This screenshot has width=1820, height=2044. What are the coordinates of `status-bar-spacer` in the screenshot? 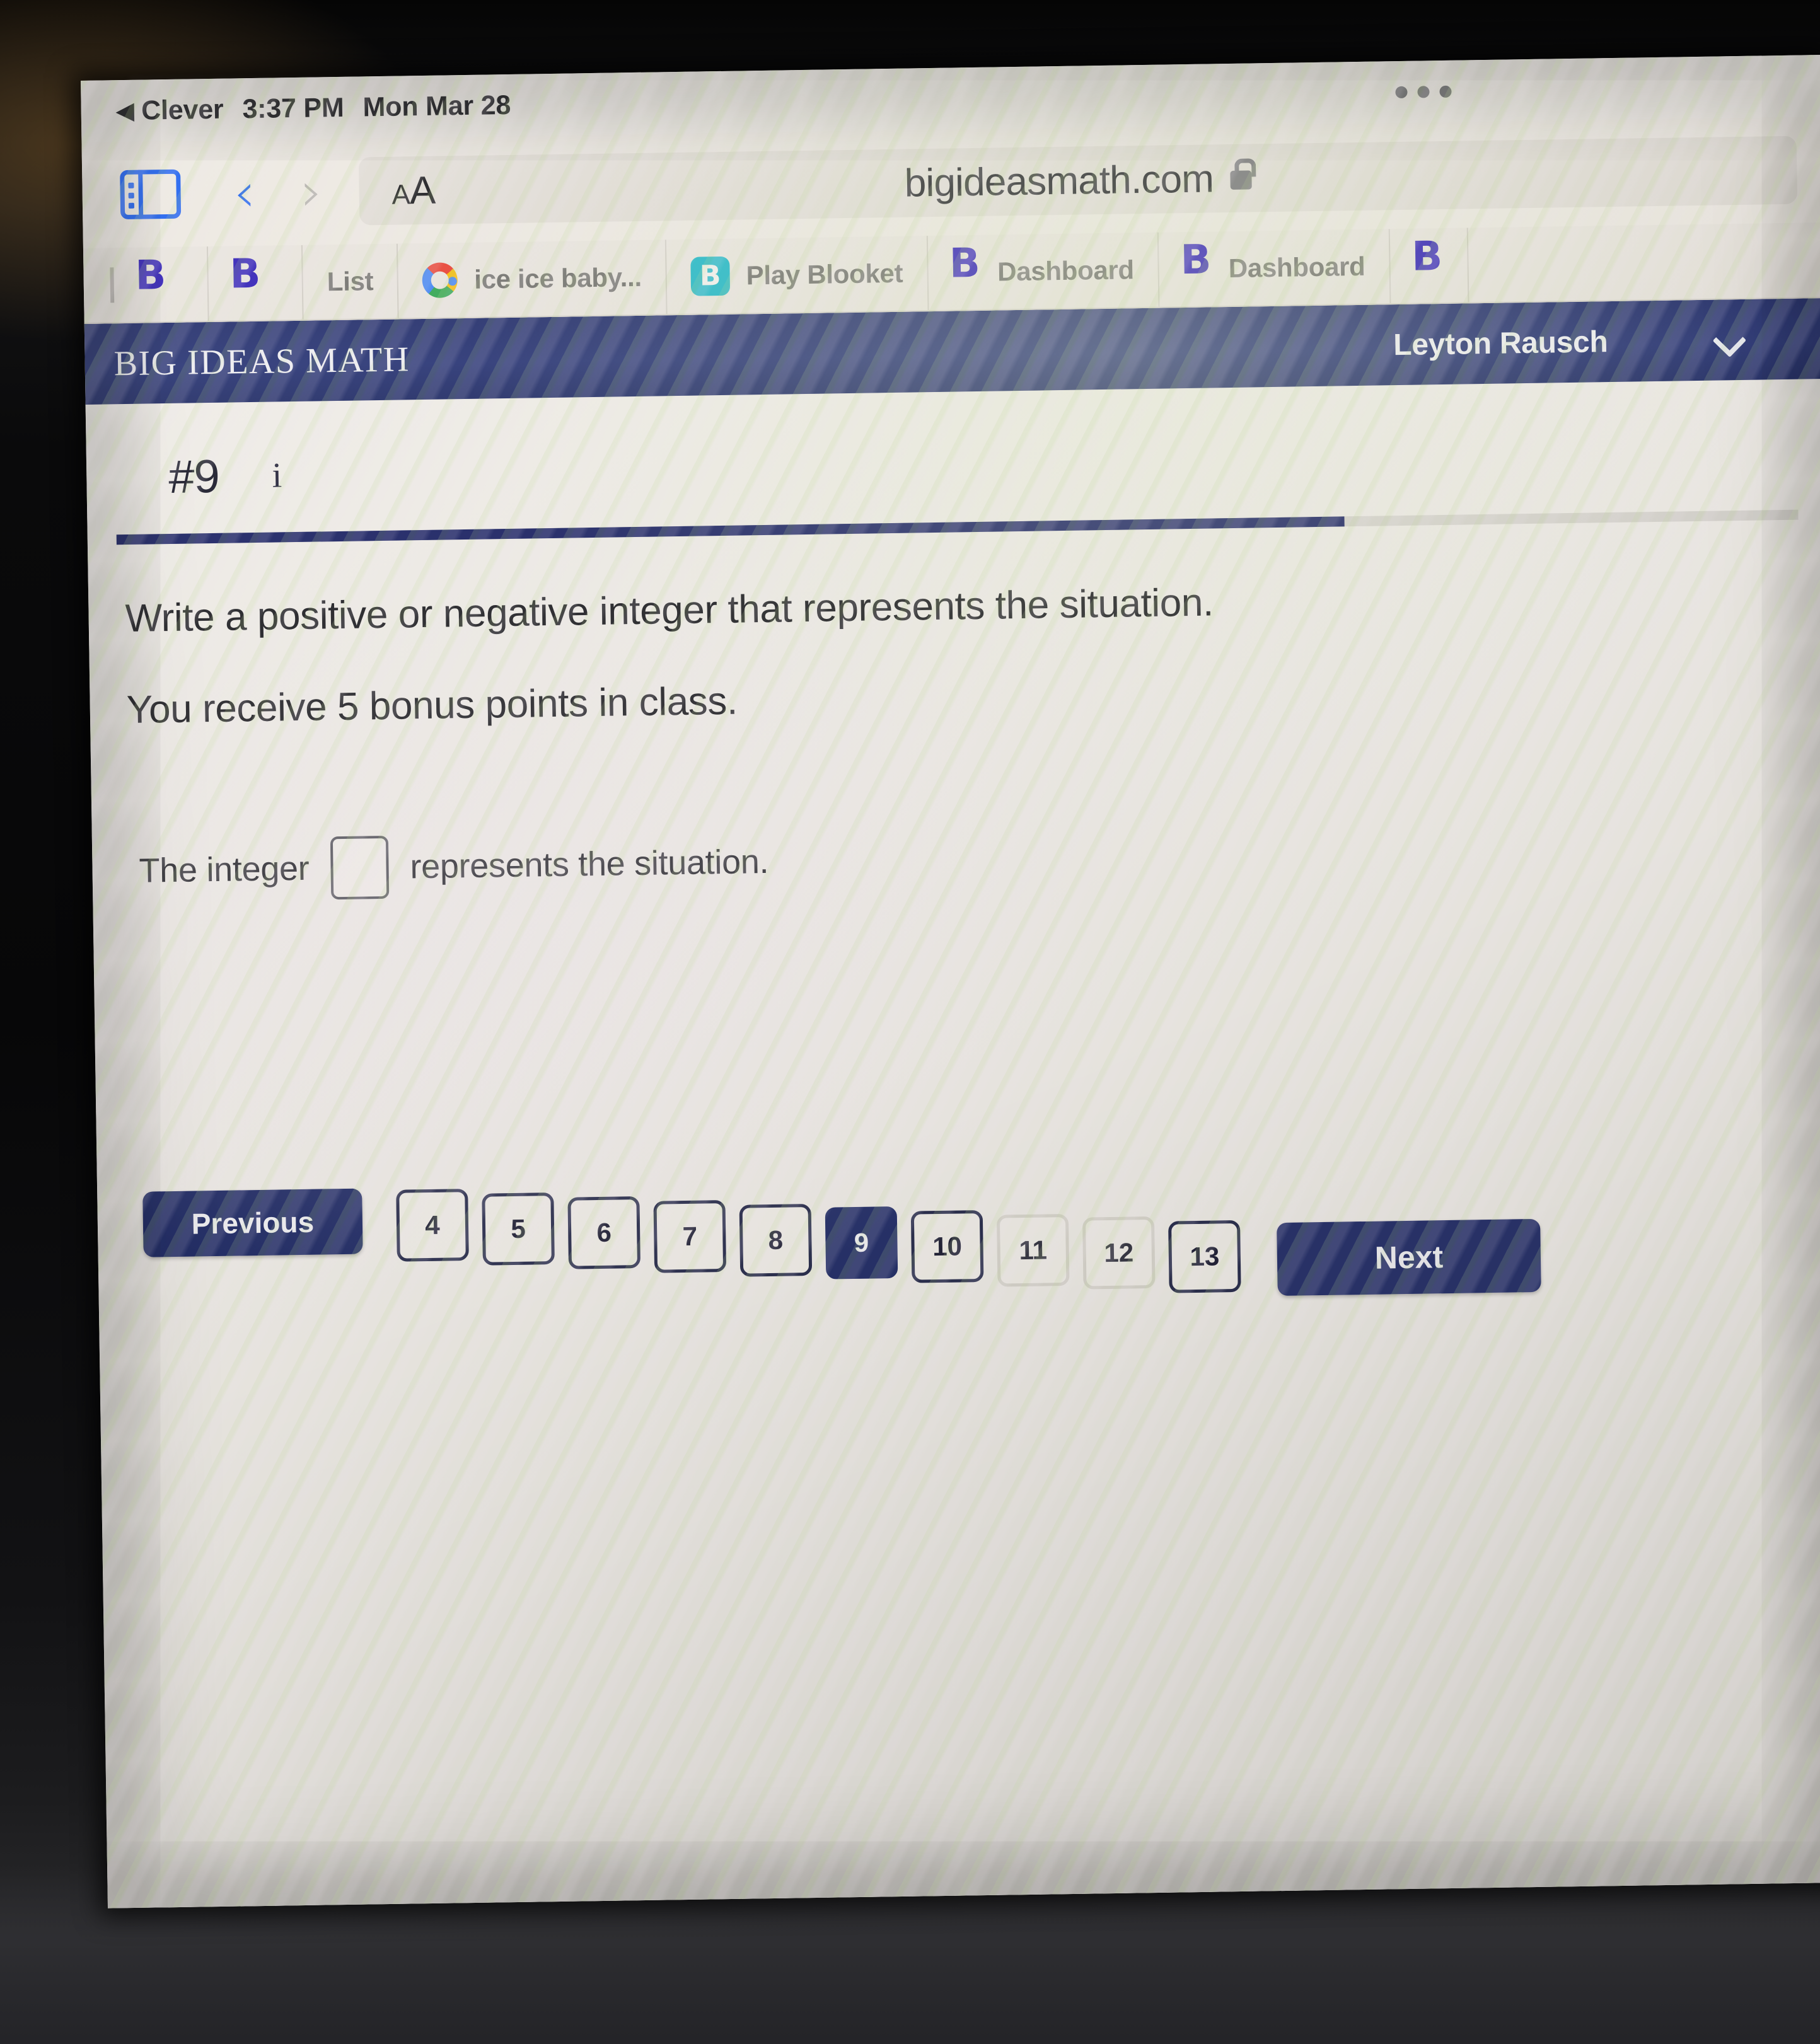 It's located at (953, 98).